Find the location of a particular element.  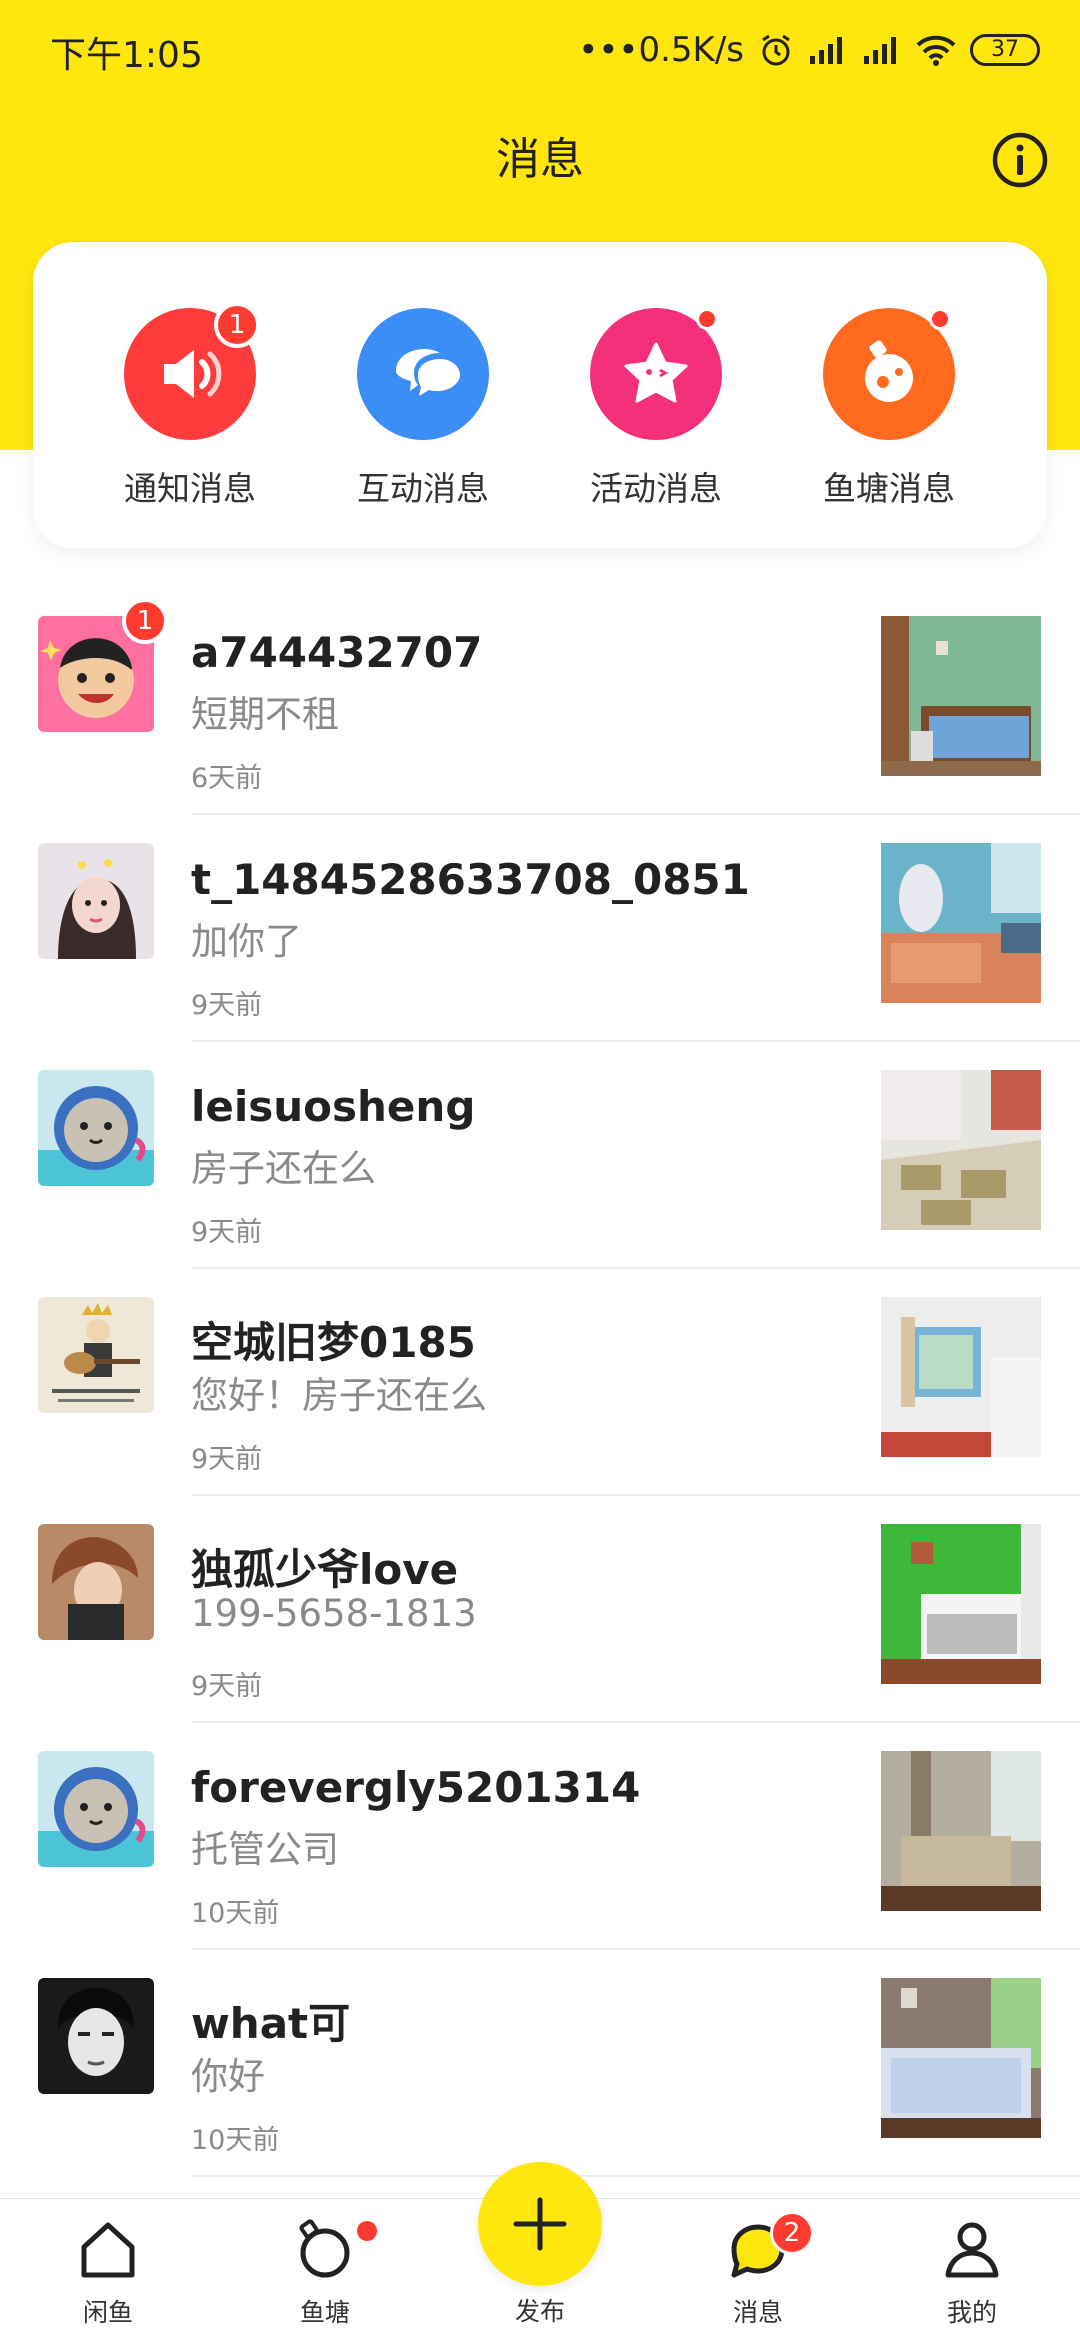

tab-profile: 我的 is located at coordinates (972, 2269).